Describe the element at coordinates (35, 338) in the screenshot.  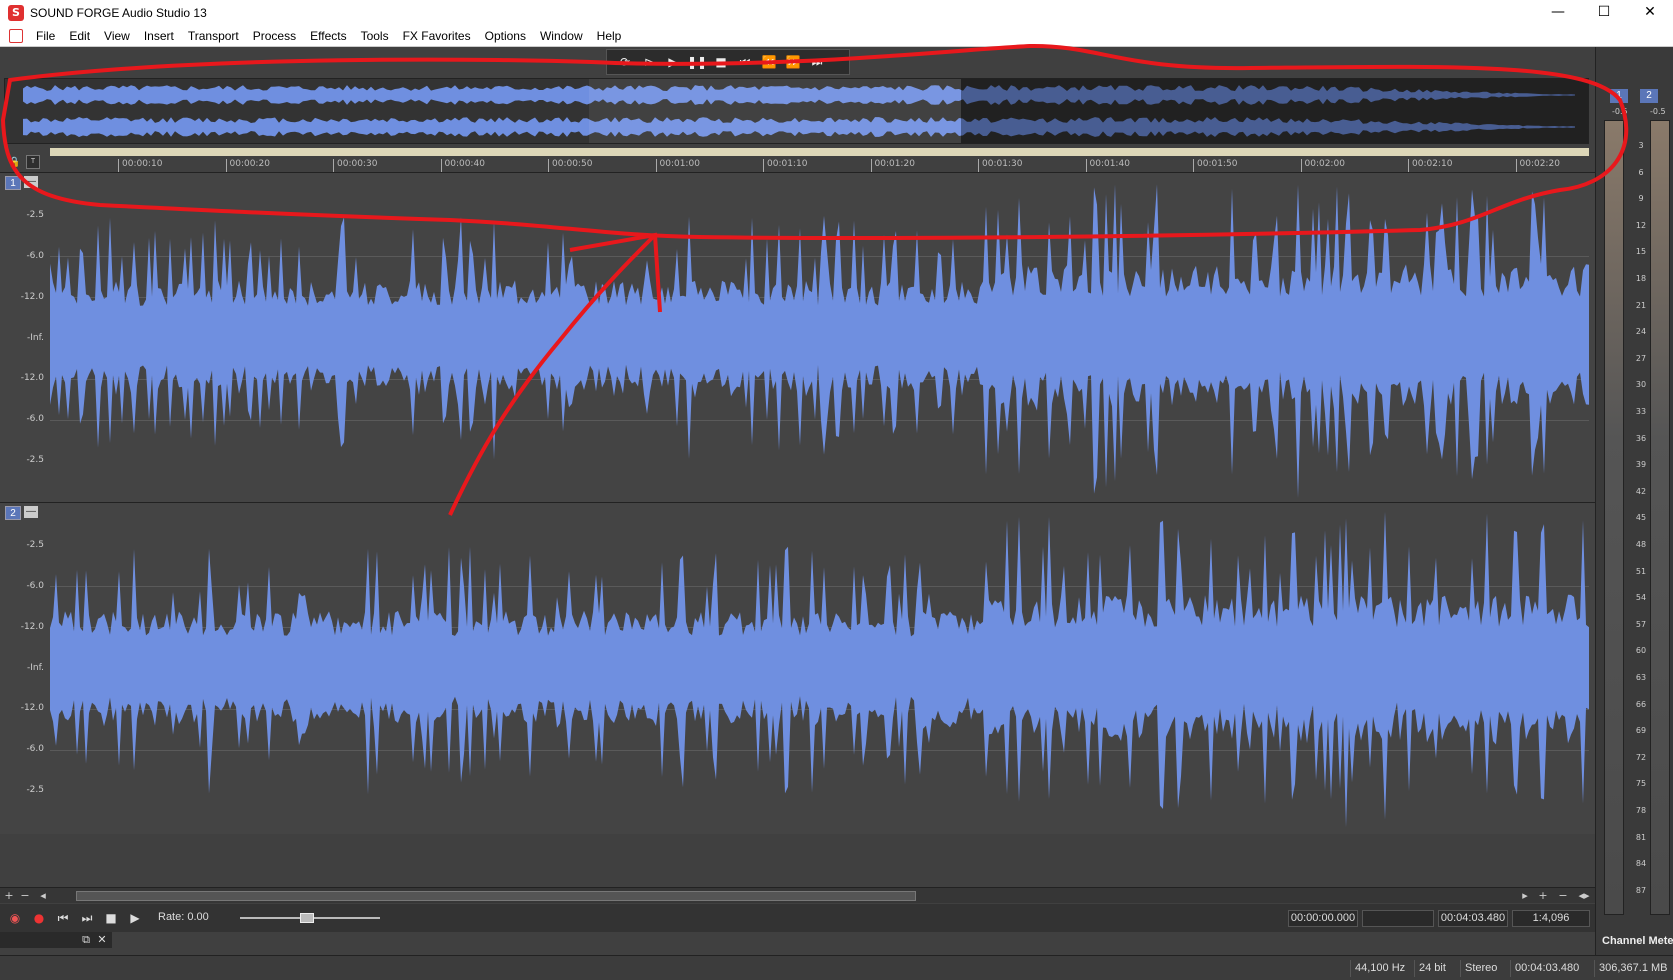
I see `db-label: -Inf.` at that location.